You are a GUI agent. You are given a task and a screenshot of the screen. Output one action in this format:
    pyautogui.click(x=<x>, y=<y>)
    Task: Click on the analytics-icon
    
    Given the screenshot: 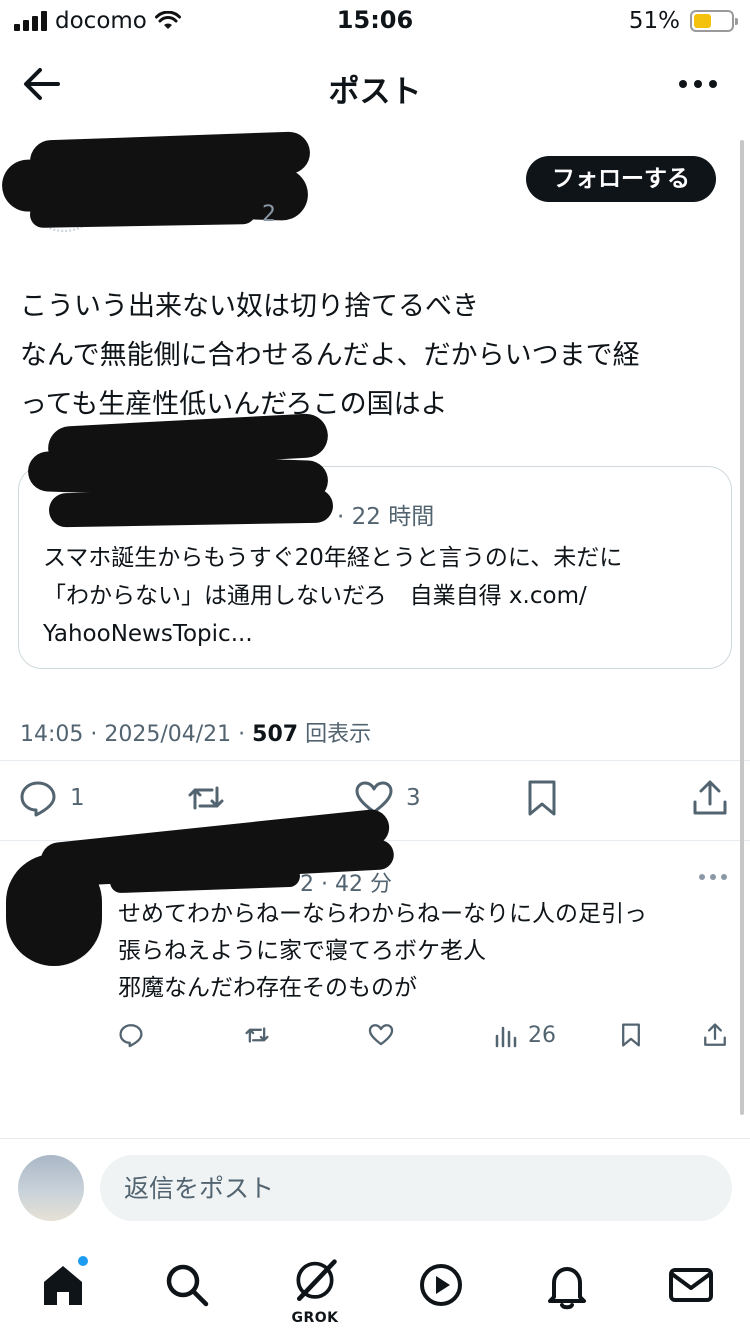 What is the action you would take?
    pyautogui.click(x=506, y=1037)
    